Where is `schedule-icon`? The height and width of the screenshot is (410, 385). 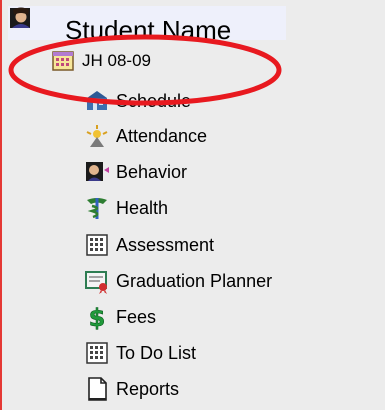
schedule-icon is located at coordinates (97, 101).